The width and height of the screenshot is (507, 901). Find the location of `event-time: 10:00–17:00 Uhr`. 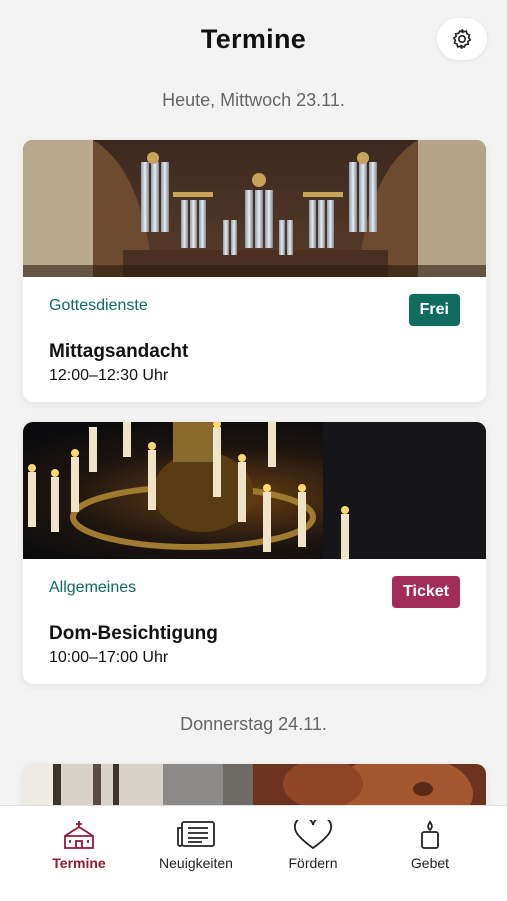

event-time: 10:00–17:00 Uhr is located at coordinates (109, 657).